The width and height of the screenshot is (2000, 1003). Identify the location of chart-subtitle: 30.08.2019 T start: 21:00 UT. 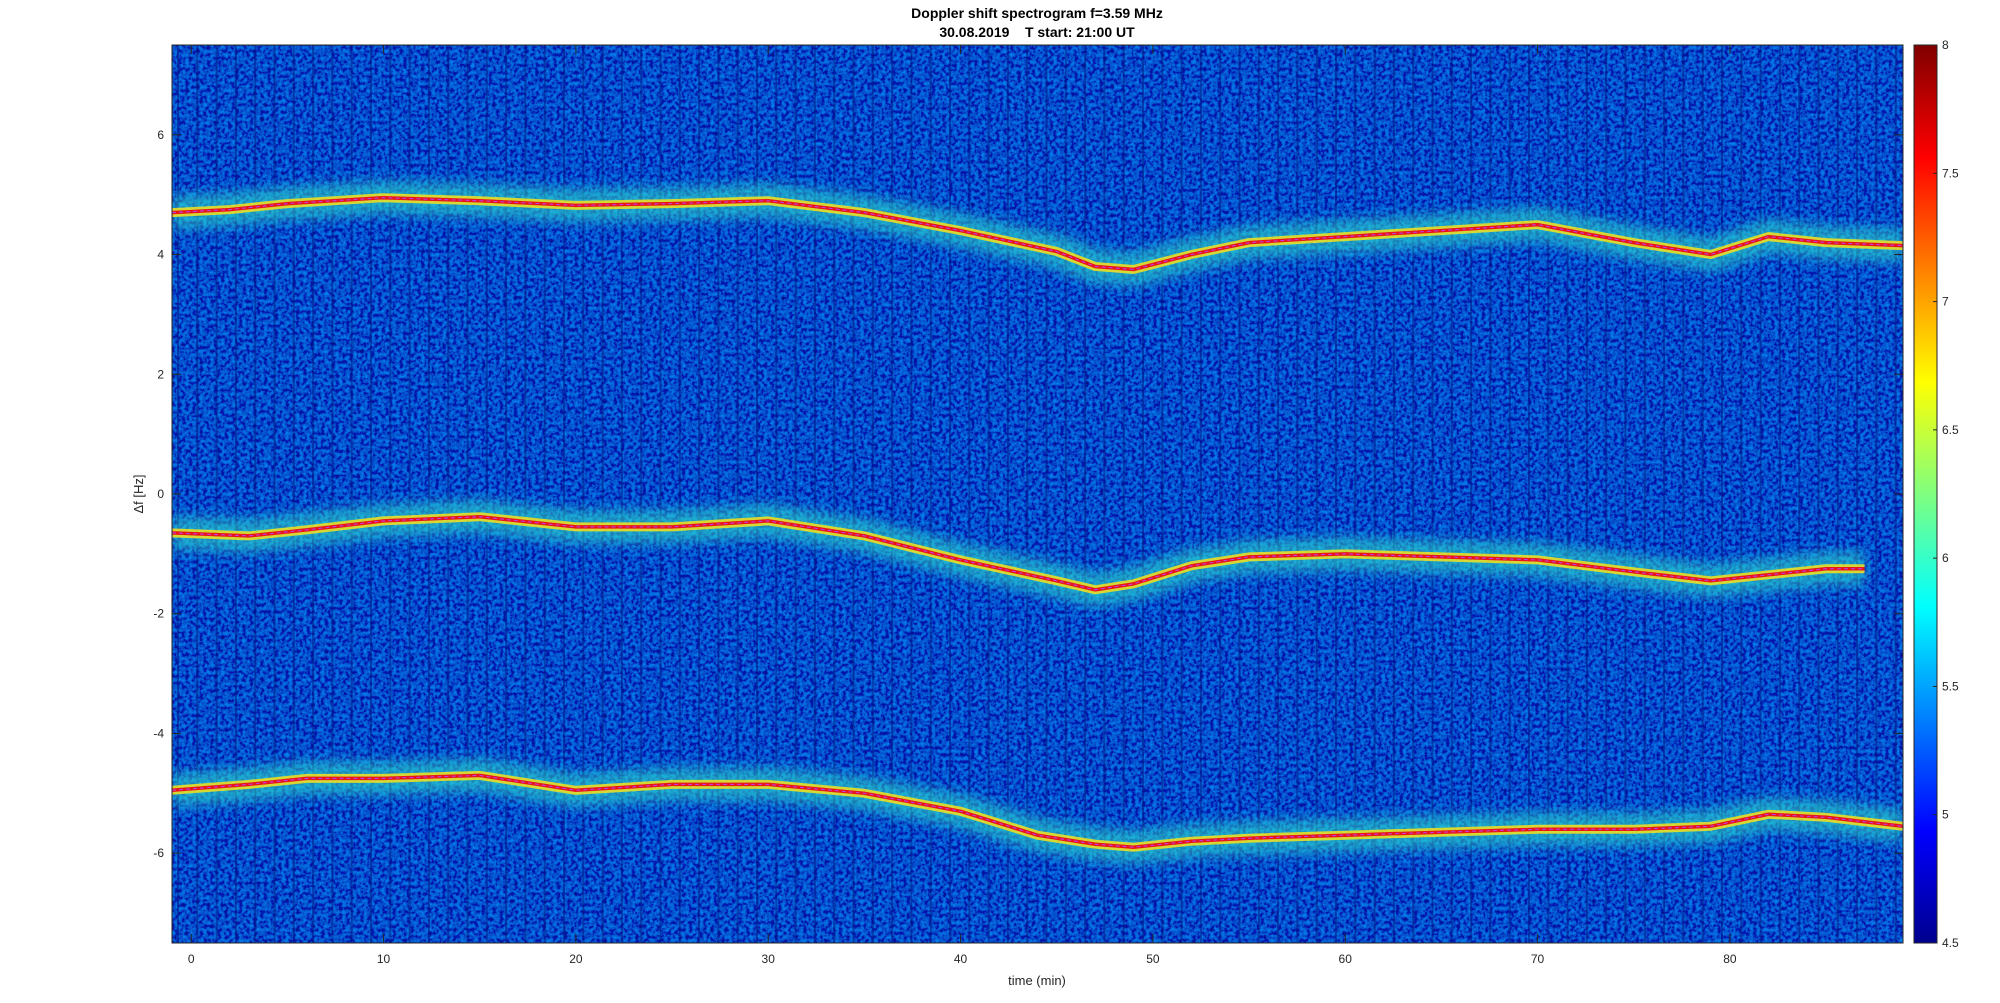
(1037, 32).